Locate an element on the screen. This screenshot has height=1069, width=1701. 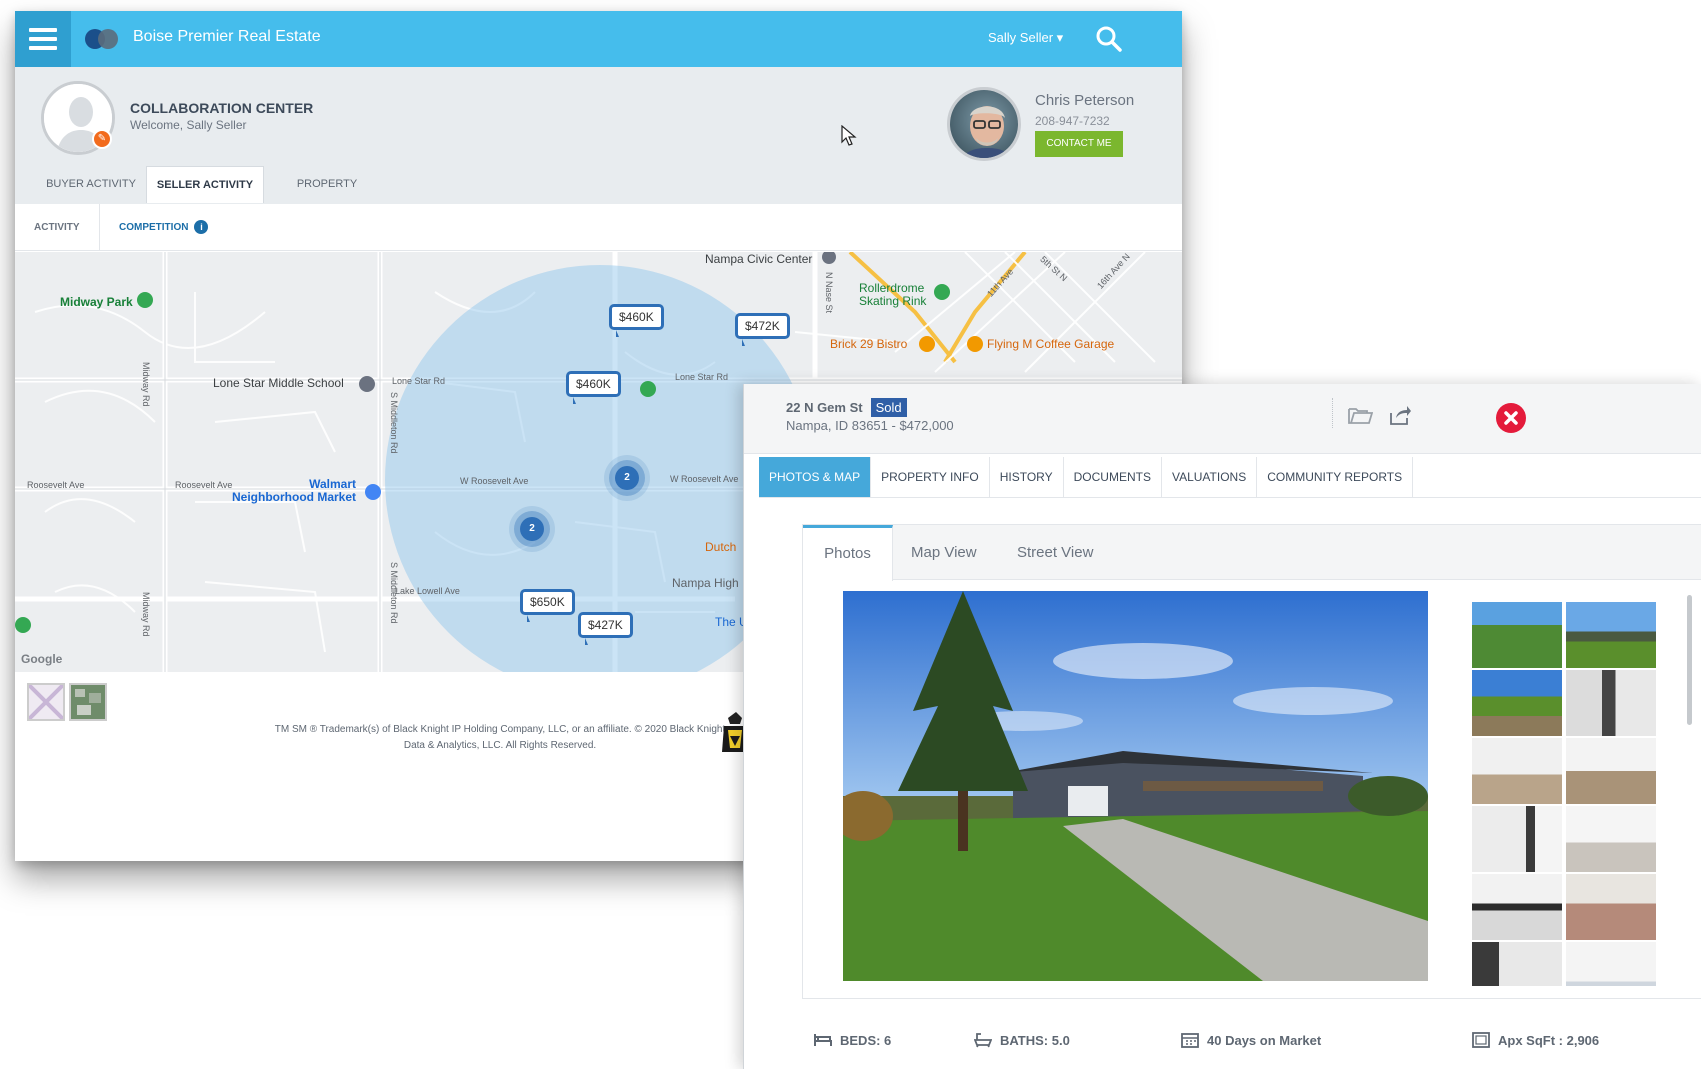
mouse-pointer-icon is located at coordinates (849, 135).